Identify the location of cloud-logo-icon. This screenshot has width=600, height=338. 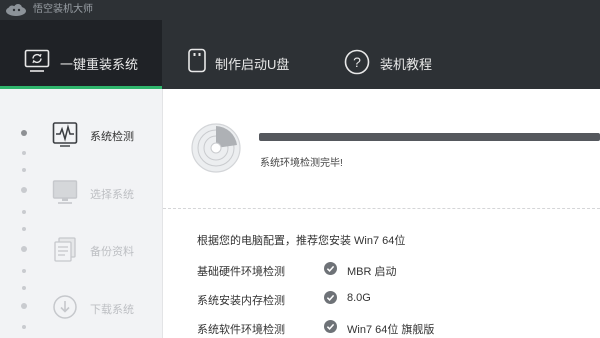
(16, 10).